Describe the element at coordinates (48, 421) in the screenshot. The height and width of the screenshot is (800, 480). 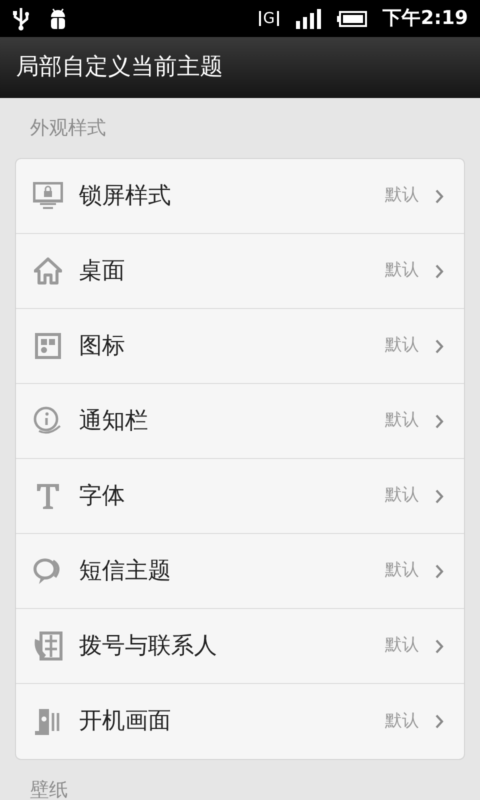
I see `info-bubble-icon` at that location.